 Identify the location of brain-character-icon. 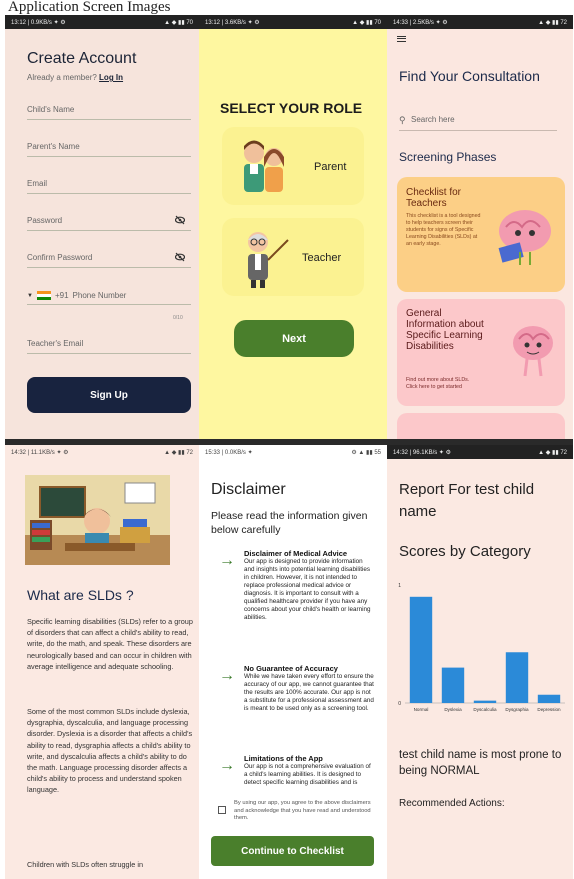
(533, 351).